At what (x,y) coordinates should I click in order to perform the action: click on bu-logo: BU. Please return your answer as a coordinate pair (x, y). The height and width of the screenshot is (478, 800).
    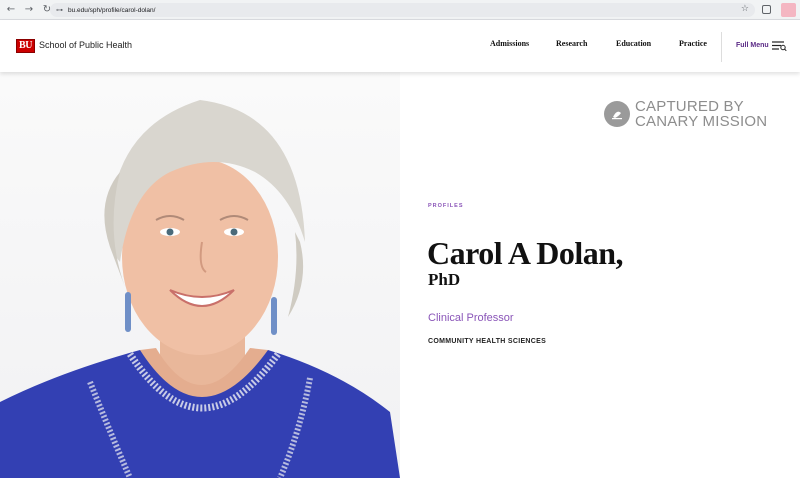
    Looking at the image, I should click on (25, 46).